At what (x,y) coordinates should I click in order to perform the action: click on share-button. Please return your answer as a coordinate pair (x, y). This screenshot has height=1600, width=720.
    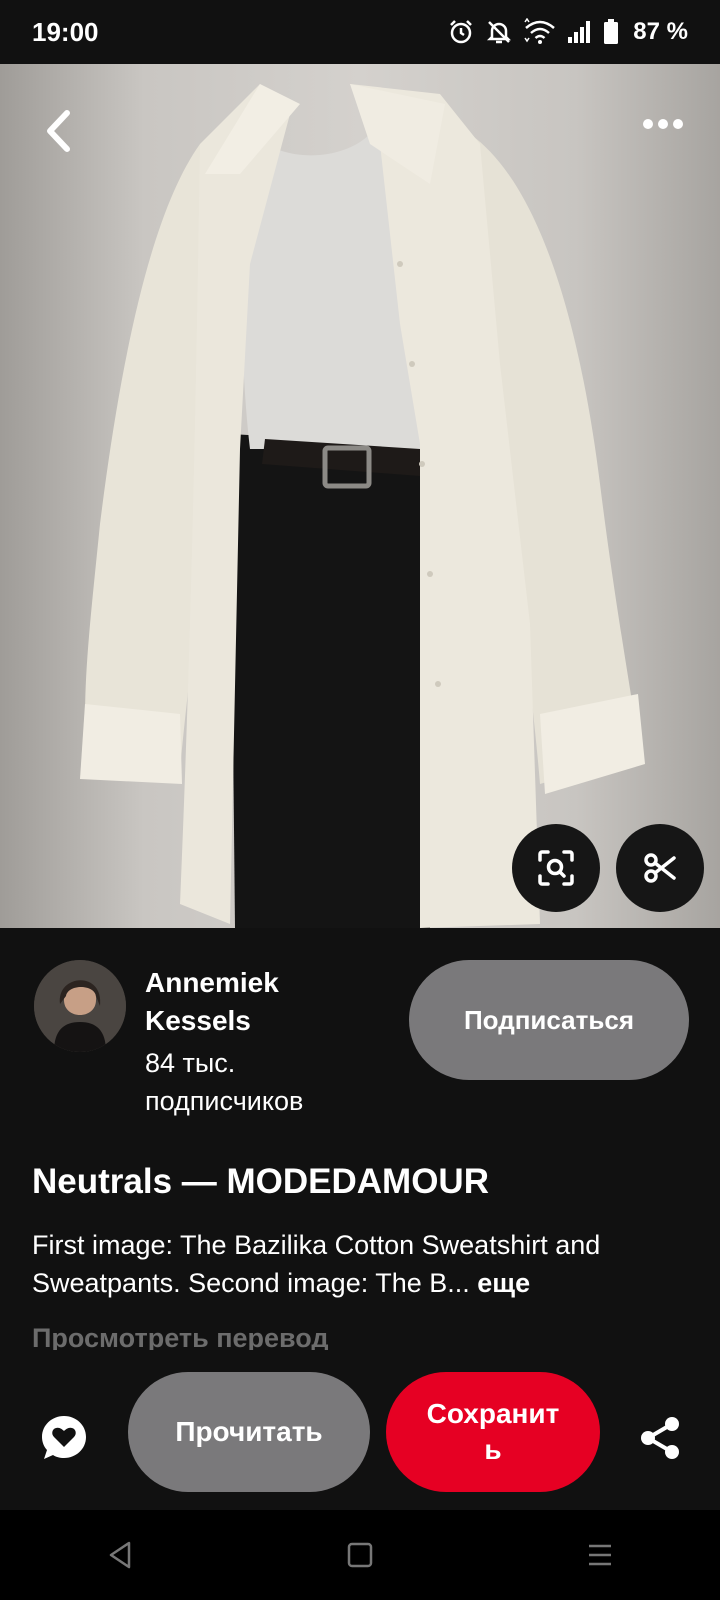
    Looking at the image, I should click on (660, 1438).